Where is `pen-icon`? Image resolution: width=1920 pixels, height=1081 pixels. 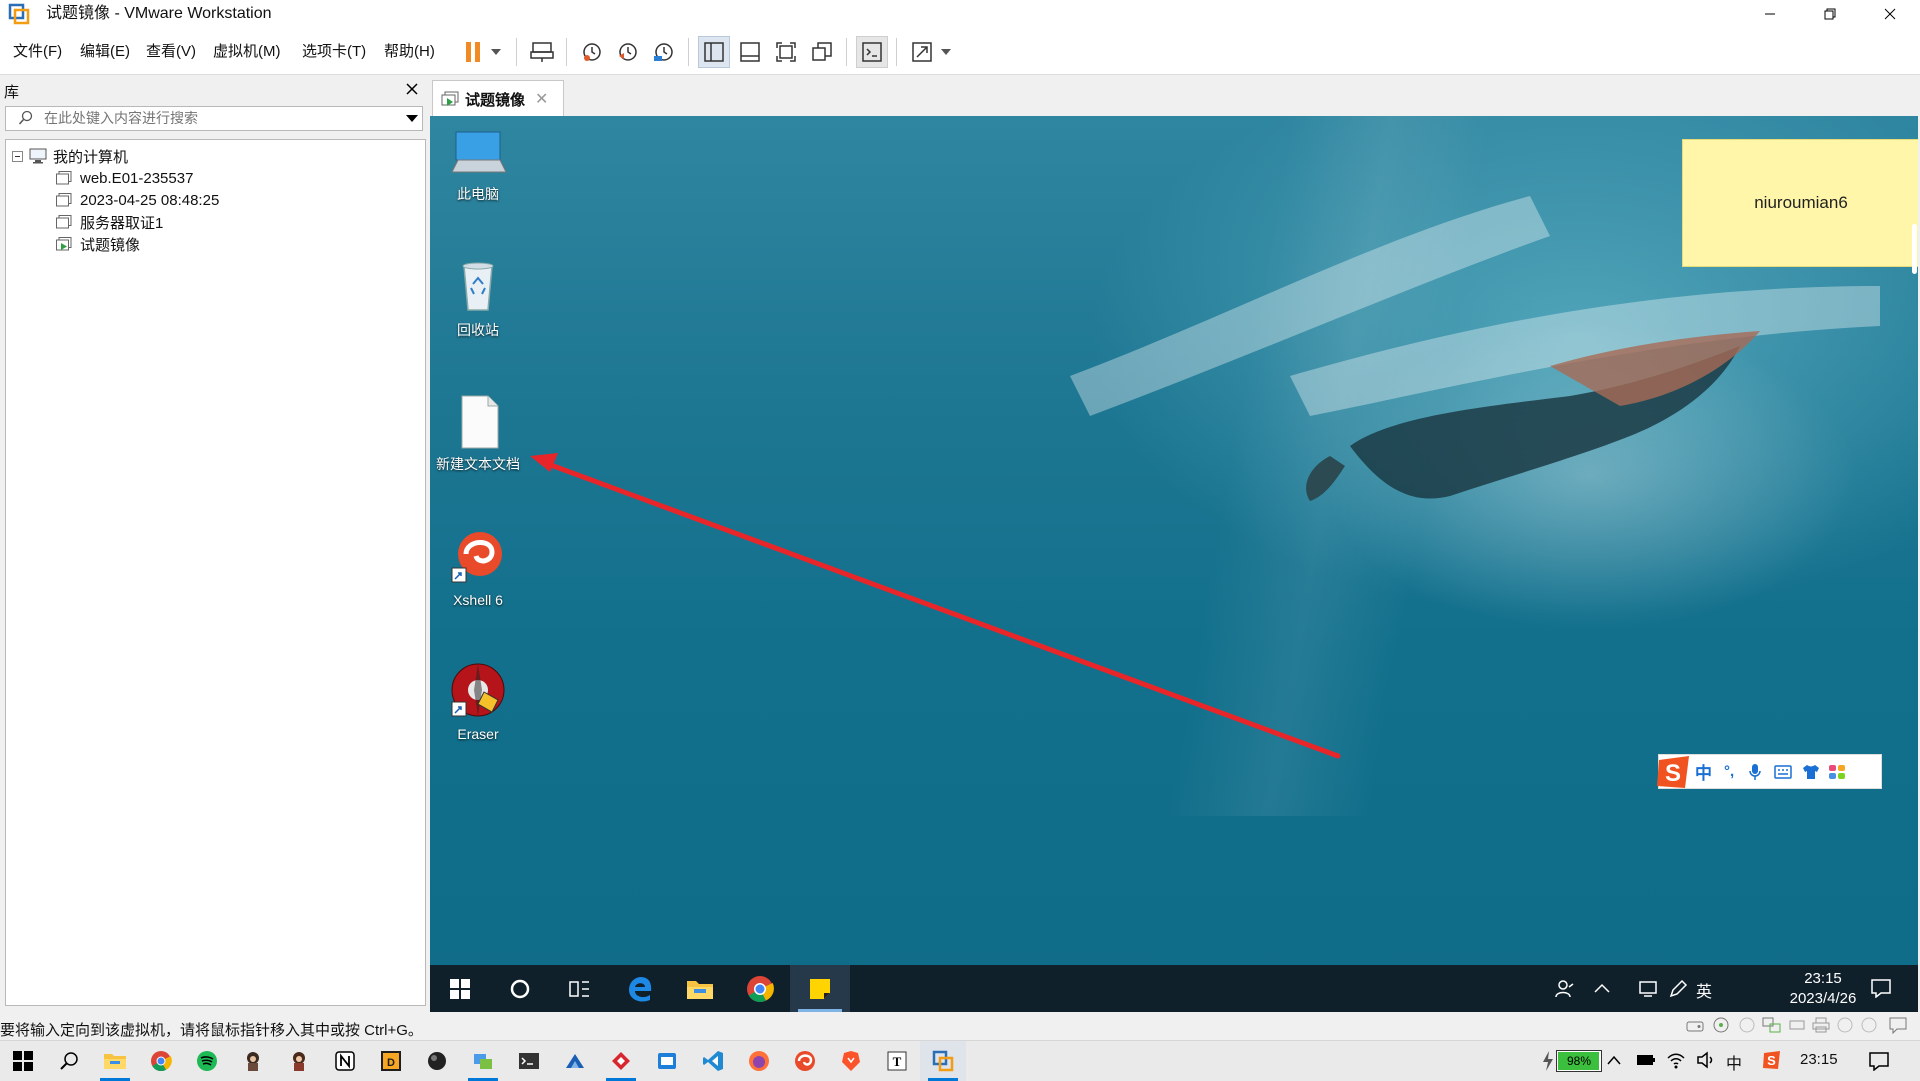
pen-icon is located at coordinates (1678, 989).